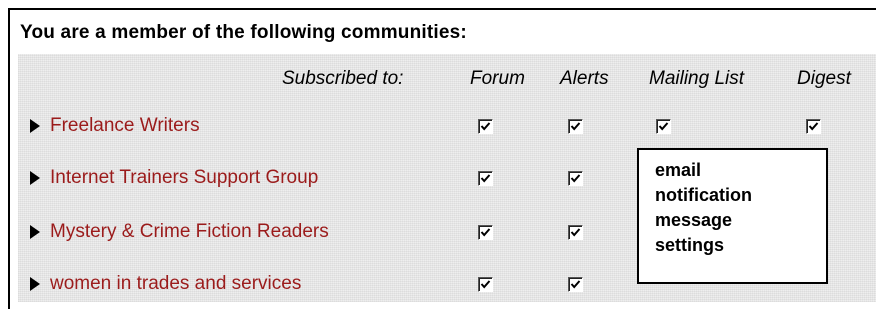 This screenshot has width=876, height=309. What do you see at coordinates (189, 232) in the screenshot?
I see `community-link: Mystery & Crime Fiction Readers` at bounding box center [189, 232].